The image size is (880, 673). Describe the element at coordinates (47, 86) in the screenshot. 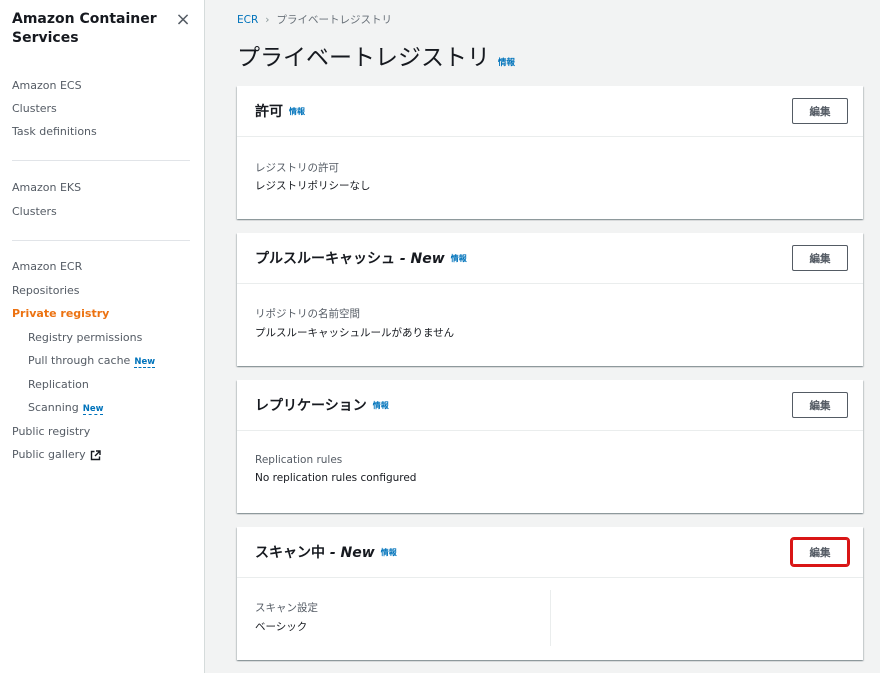

I see `sidebar-header-ecs: Amazon ECS` at that location.